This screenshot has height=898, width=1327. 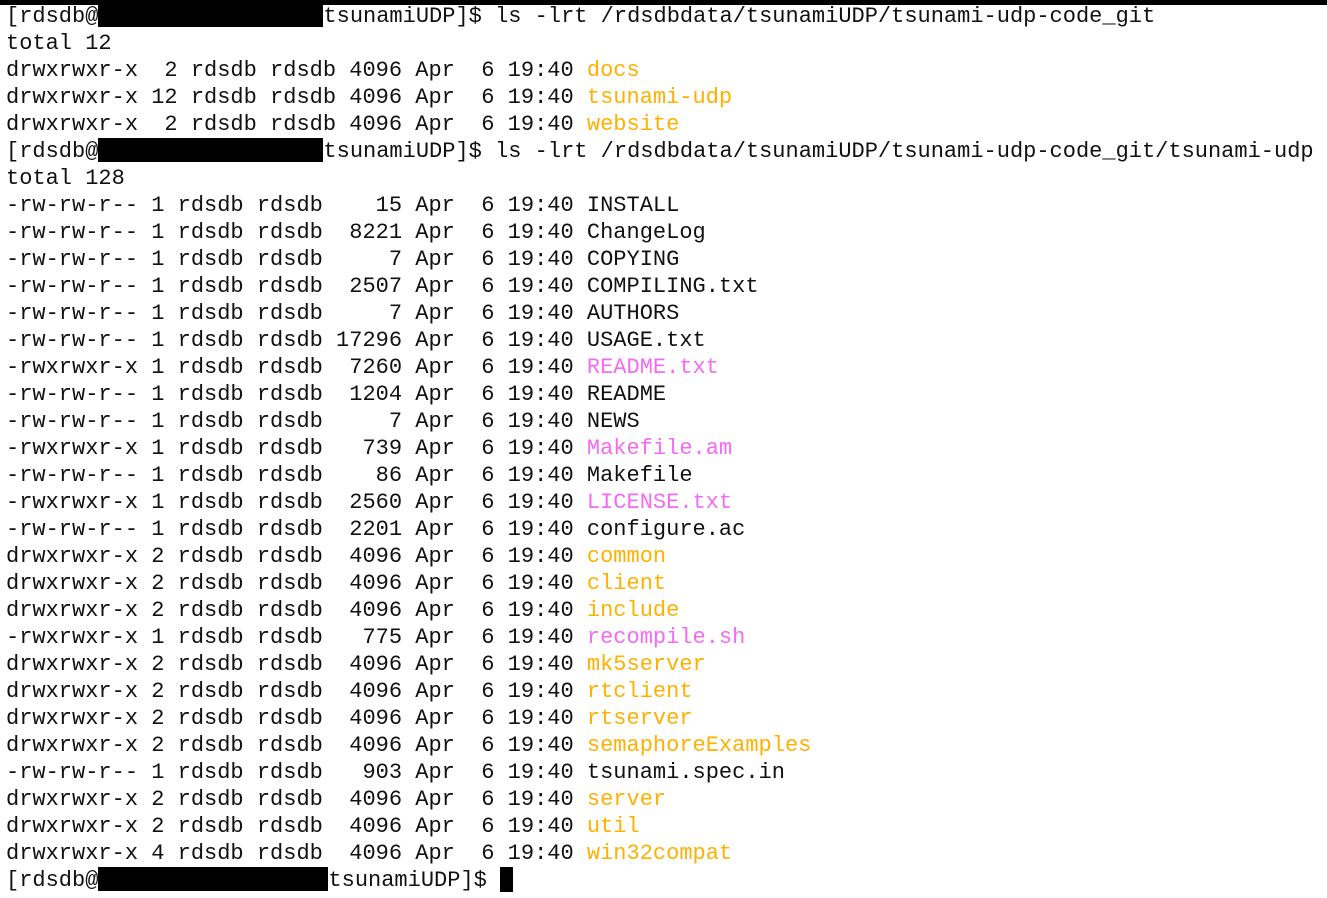 I want to click on listing-total: total 12, so click(x=59, y=43).